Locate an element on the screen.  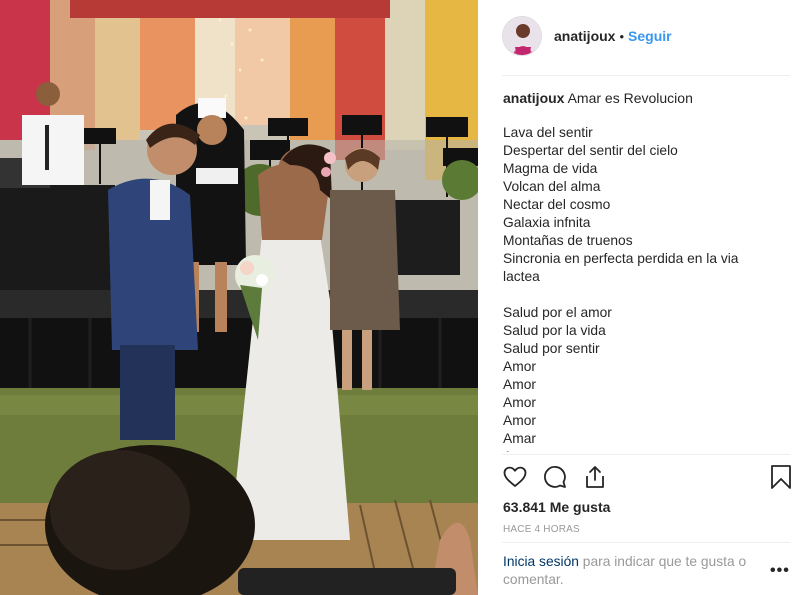
avatar-image is located at coordinates (522, 36).